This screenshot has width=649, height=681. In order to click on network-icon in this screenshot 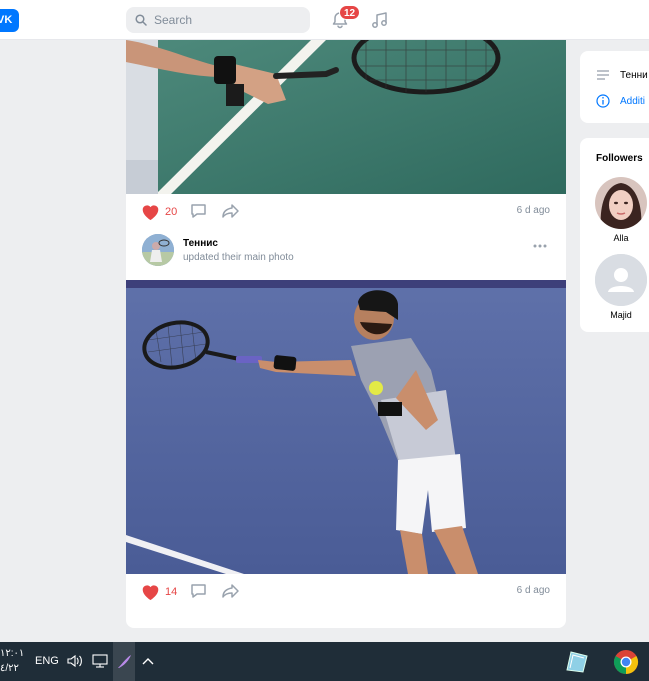, I will do `click(100, 661)`.